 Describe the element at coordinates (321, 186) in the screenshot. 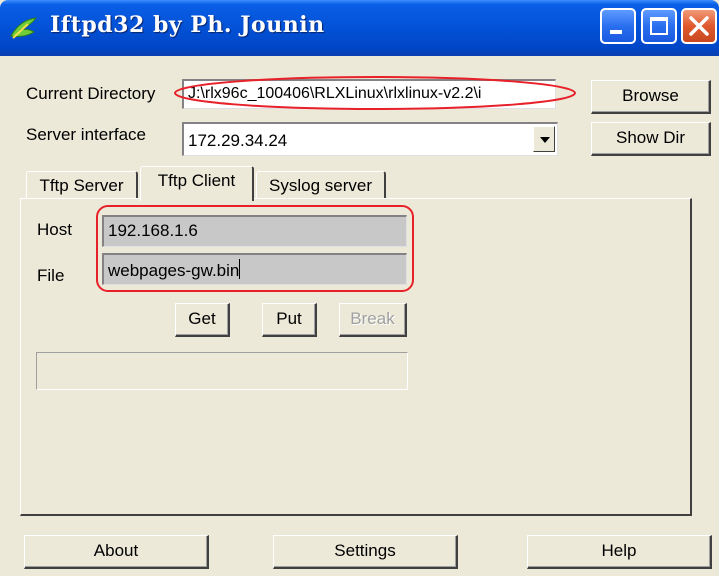

I see `tab-syslog-server: Syslog server` at that location.